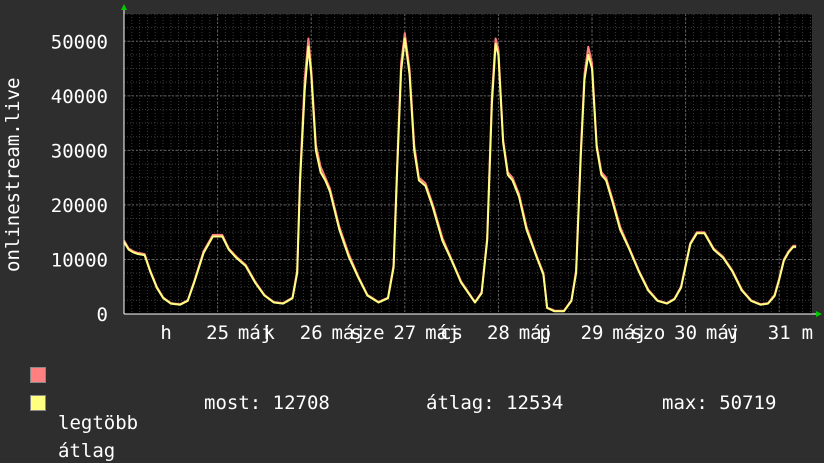  I want to click on x-tick-label: k, so click(269, 333).